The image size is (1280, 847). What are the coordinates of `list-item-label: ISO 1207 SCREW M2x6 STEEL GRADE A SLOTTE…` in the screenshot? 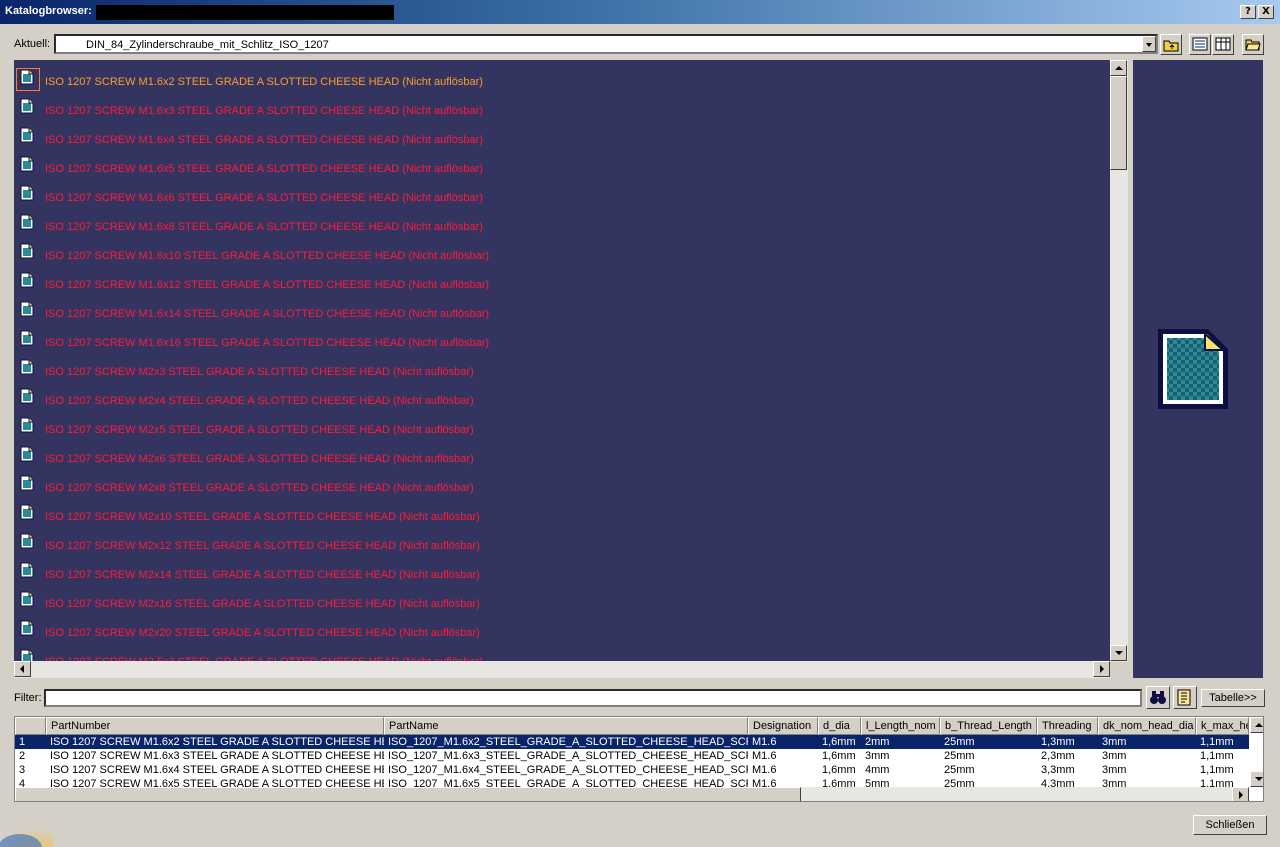 It's located at (259, 459).